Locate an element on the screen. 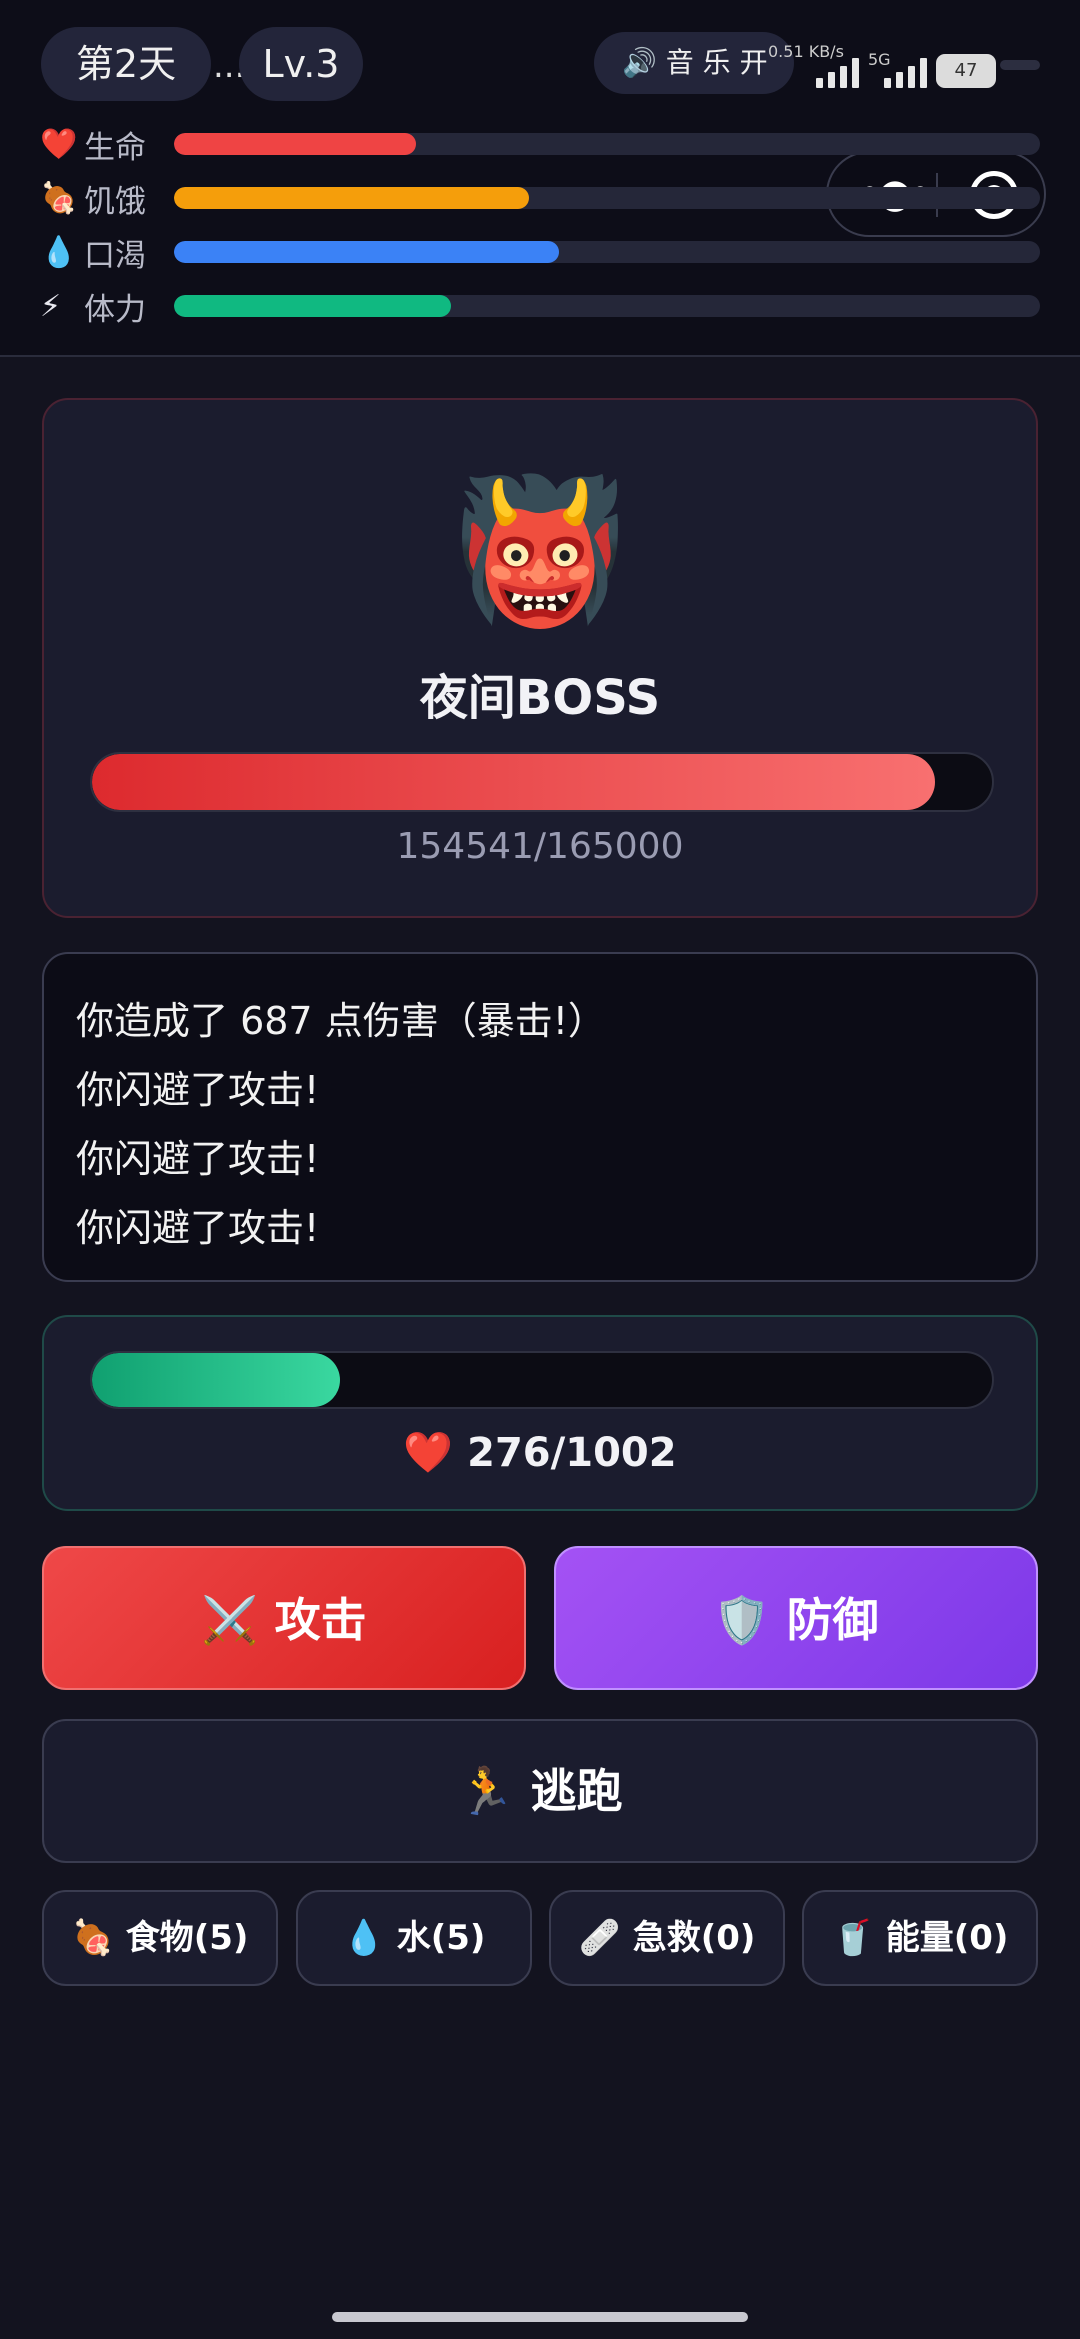  health-bar is located at coordinates (607, 144).